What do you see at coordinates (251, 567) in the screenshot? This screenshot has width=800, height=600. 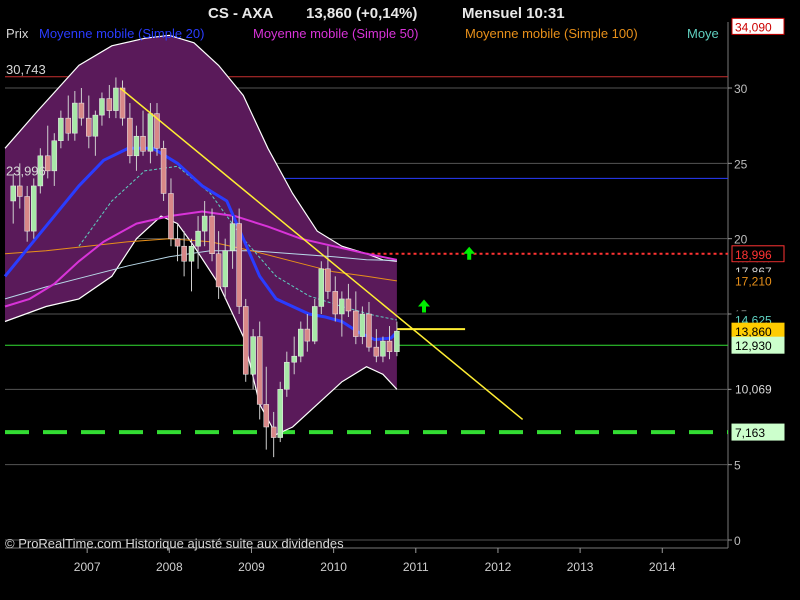 I see `x-tick-label: 2009` at bounding box center [251, 567].